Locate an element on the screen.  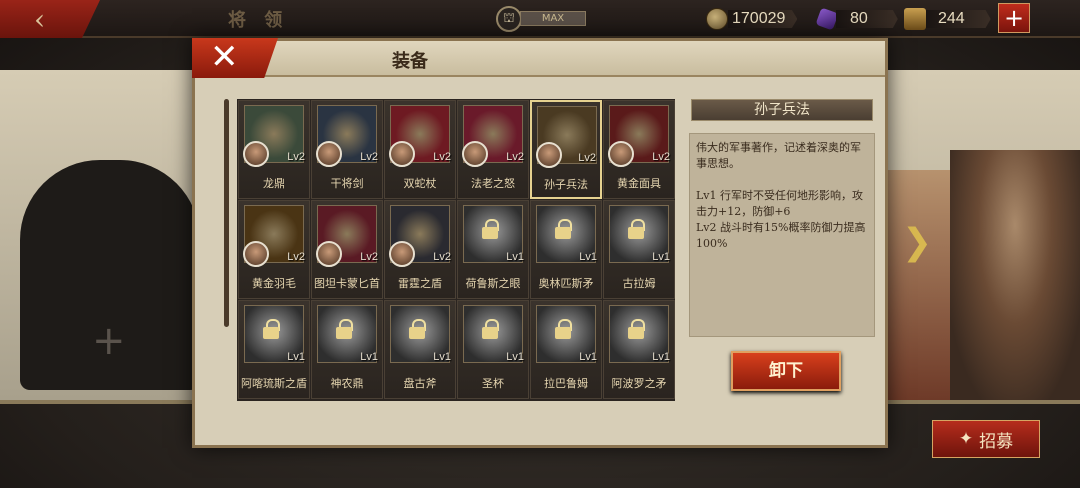
equipment-name: 阿波罗之矛 is located at coordinates (639, 383).